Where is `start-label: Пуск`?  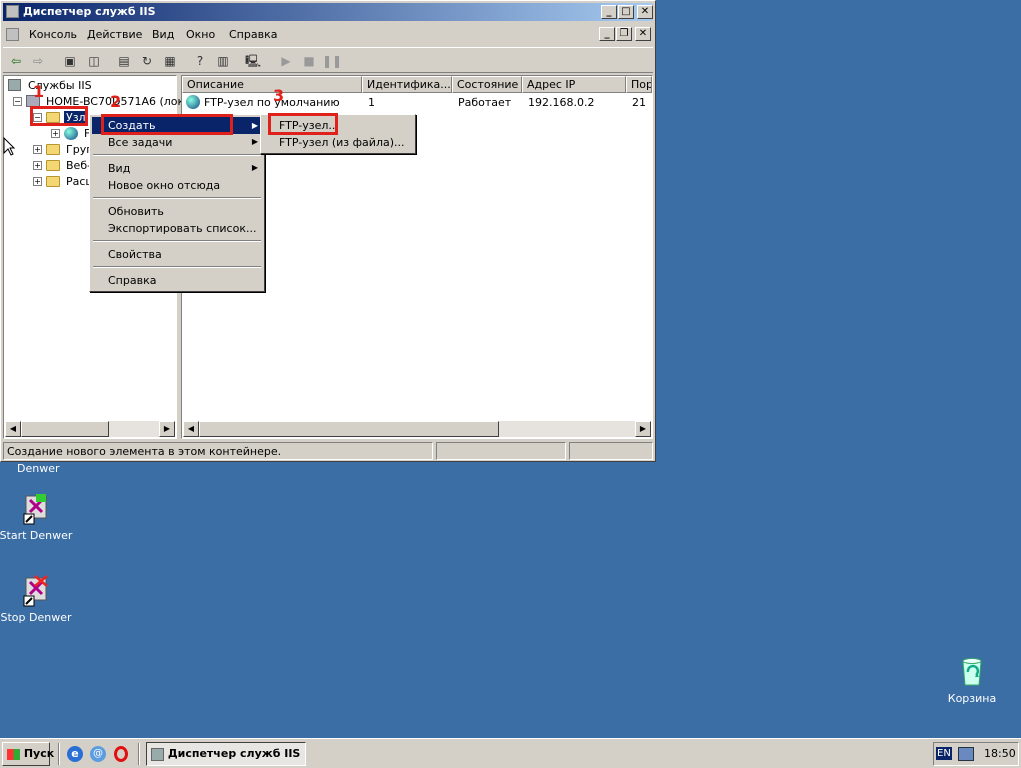 start-label: Пуск is located at coordinates (39, 753).